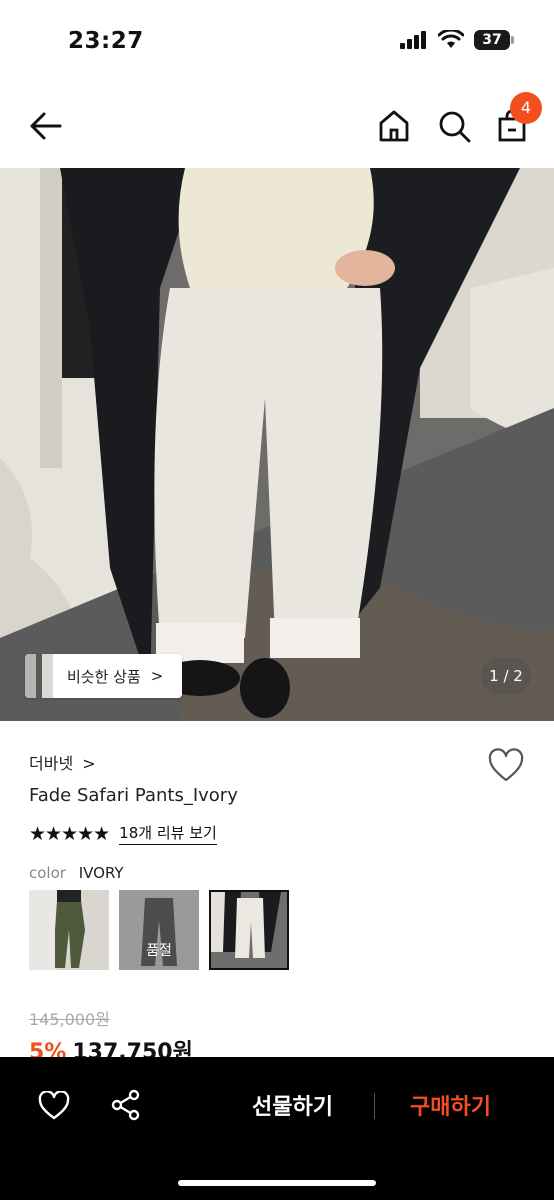  I want to click on original-price: 145,000원, so click(69, 1019).